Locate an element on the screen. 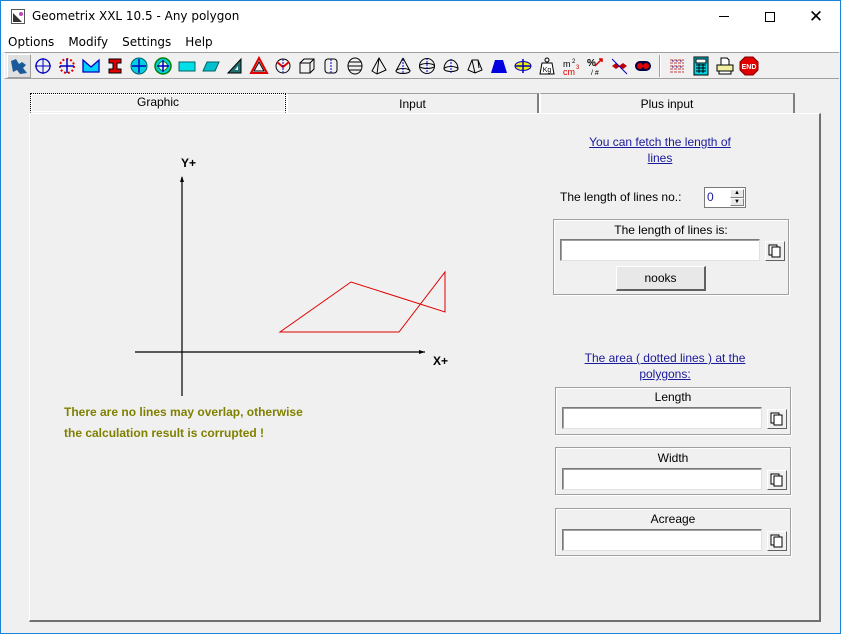 Image resolution: width=841 pixels, height=634 pixels. unit-conversion-button: m 2 cm 3 is located at coordinates (571, 66).